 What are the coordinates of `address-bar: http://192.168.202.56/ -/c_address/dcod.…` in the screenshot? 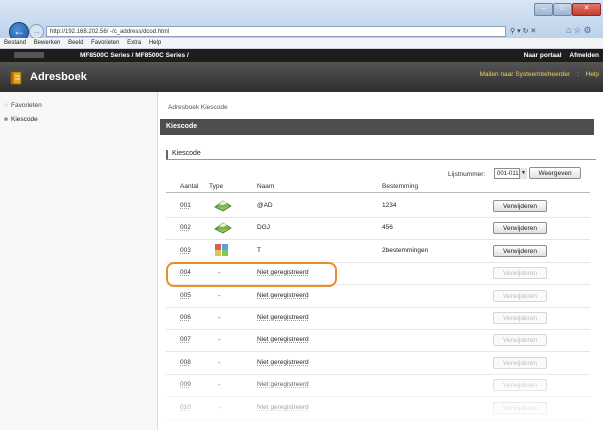 It's located at (276, 31).